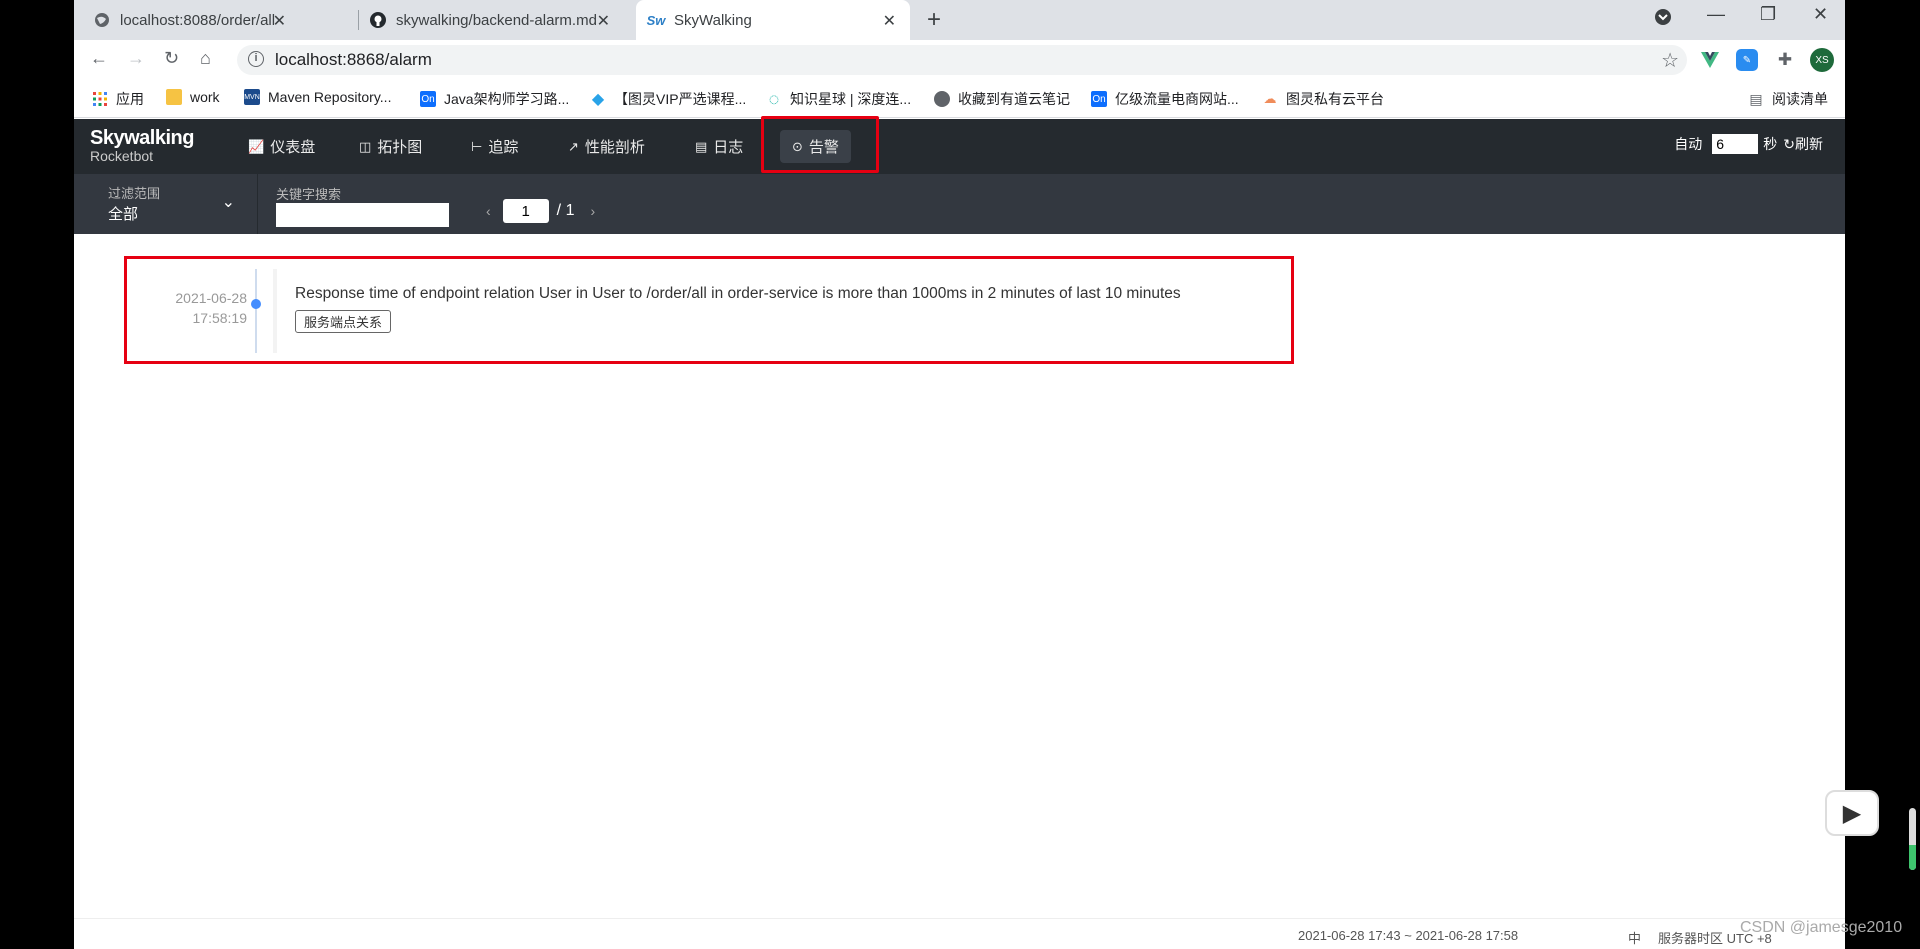 Image resolution: width=1920 pixels, height=949 pixels. I want to click on nav-profile: ↗ 性能剖析, so click(606, 146).